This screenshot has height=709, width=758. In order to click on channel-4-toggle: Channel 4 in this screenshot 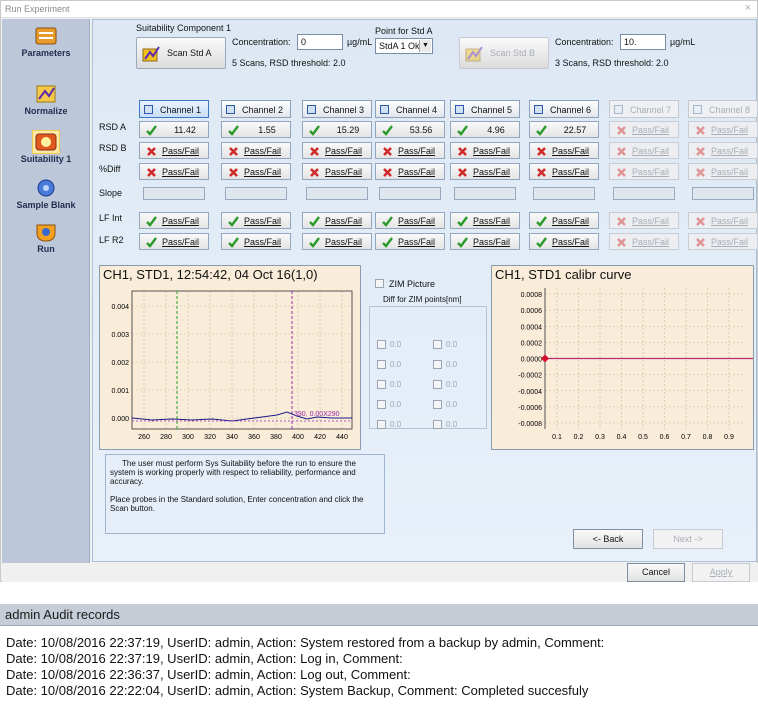, I will do `click(410, 109)`.